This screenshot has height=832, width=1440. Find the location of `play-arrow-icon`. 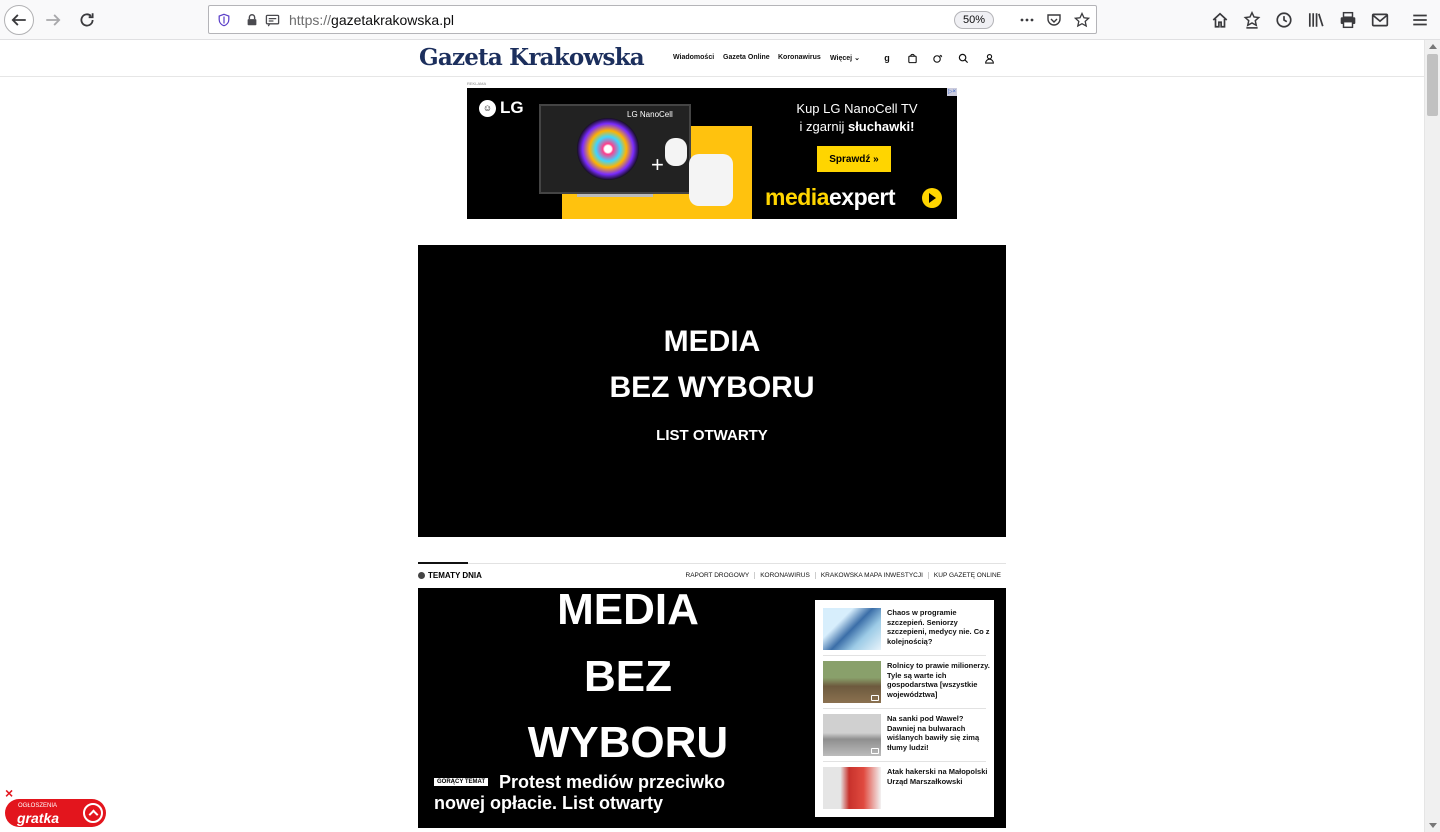

play-arrow-icon is located at coordinates (932, 198).